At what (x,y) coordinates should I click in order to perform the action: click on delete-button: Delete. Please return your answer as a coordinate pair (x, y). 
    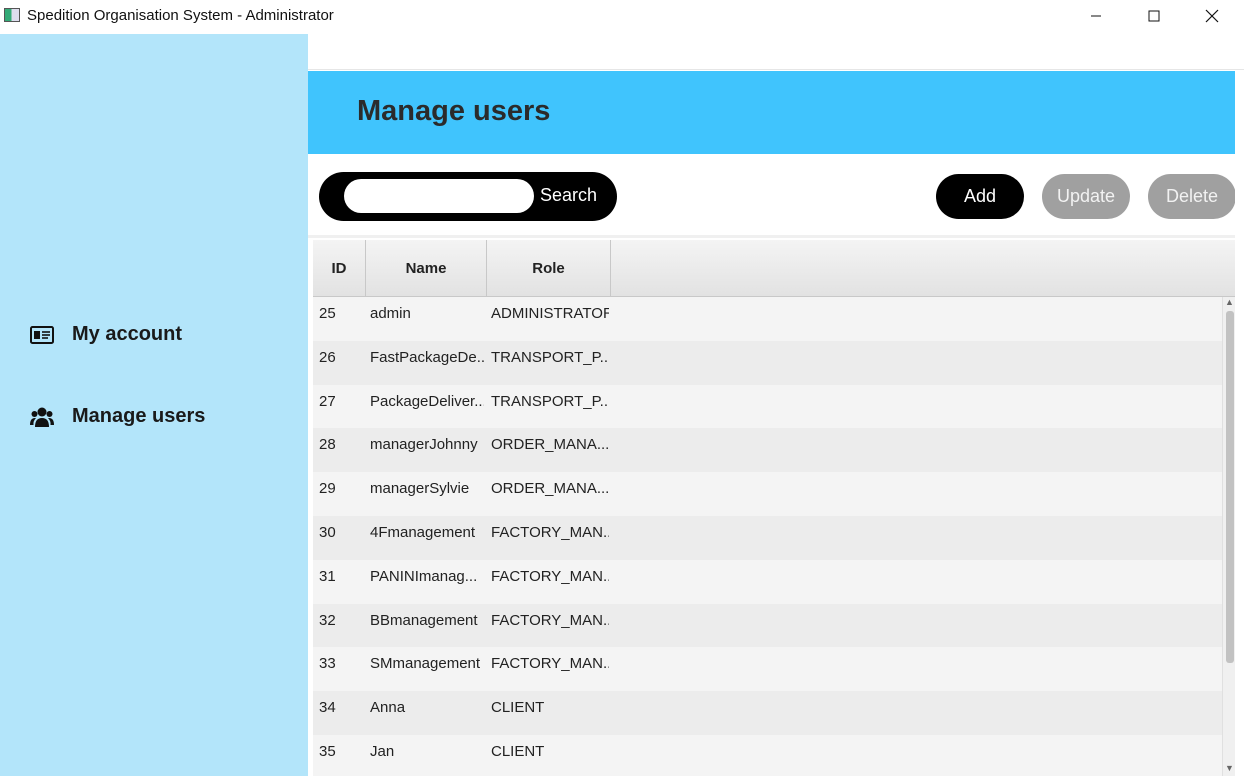
    Looking at the image, I should click on (1192, 196).